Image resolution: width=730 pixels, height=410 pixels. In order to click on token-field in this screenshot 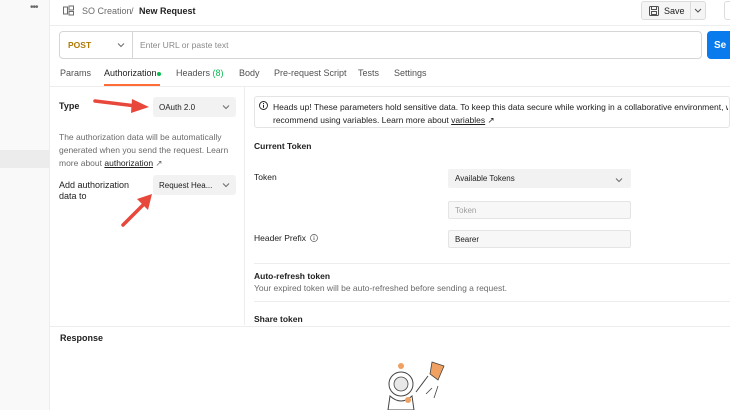, I will do `click(539, 210)`.